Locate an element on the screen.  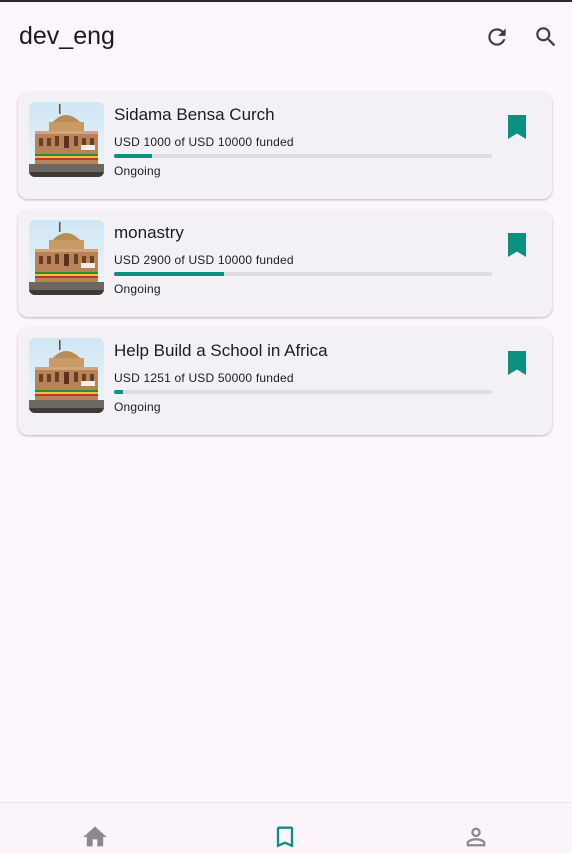
nav-bookmarks is located at coordinates (285, 838).